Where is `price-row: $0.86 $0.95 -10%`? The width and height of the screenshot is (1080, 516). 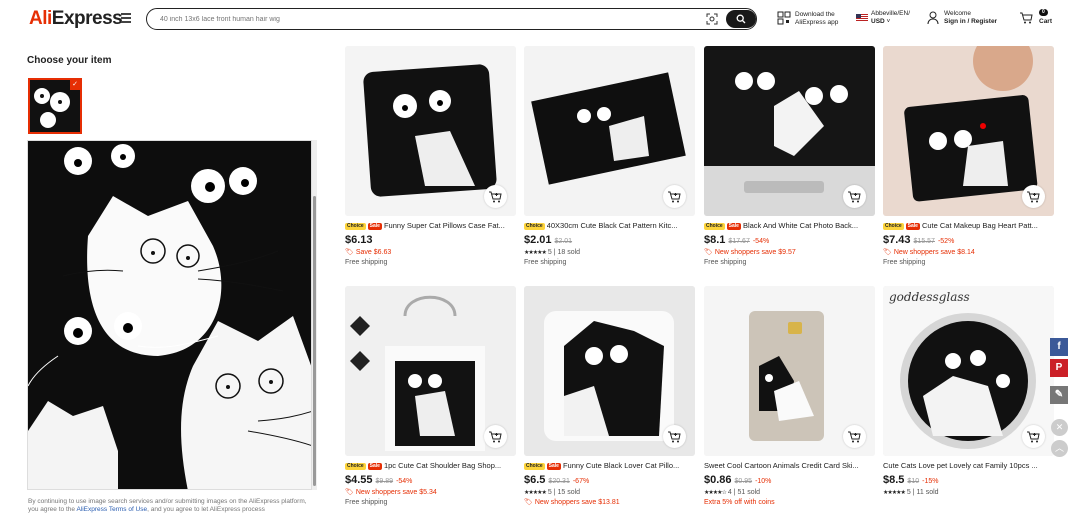
price-row: $0.86 $0.95 -10% is located at coordinates (789, 481).